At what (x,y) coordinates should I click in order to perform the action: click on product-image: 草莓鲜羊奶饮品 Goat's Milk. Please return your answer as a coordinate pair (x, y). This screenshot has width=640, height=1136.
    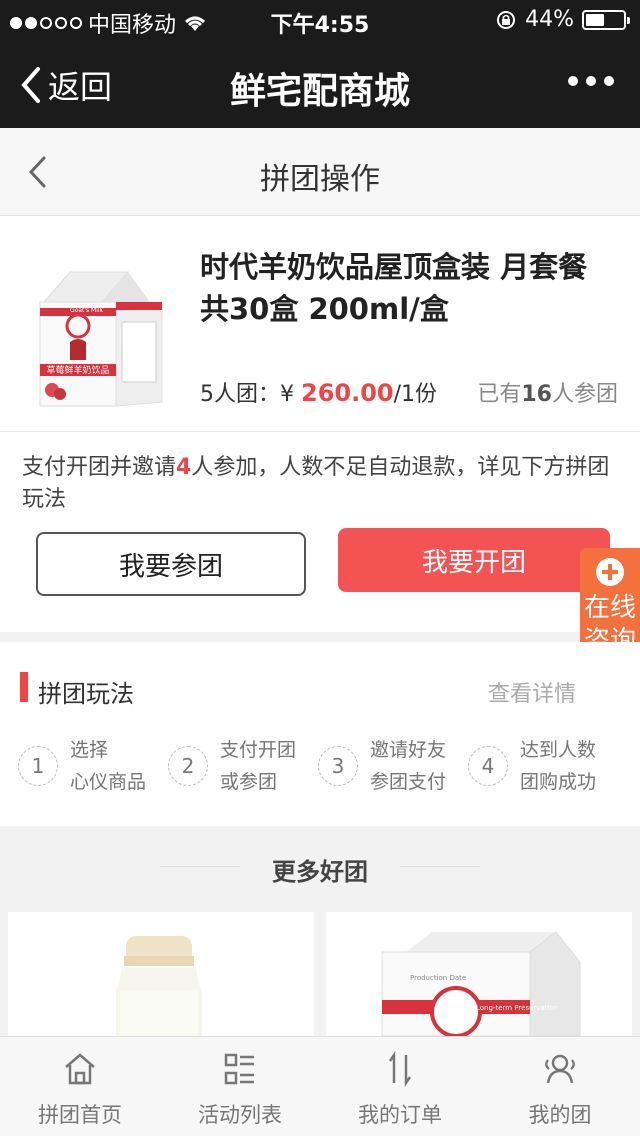
    Looking at the image, I should click on (101, 339).